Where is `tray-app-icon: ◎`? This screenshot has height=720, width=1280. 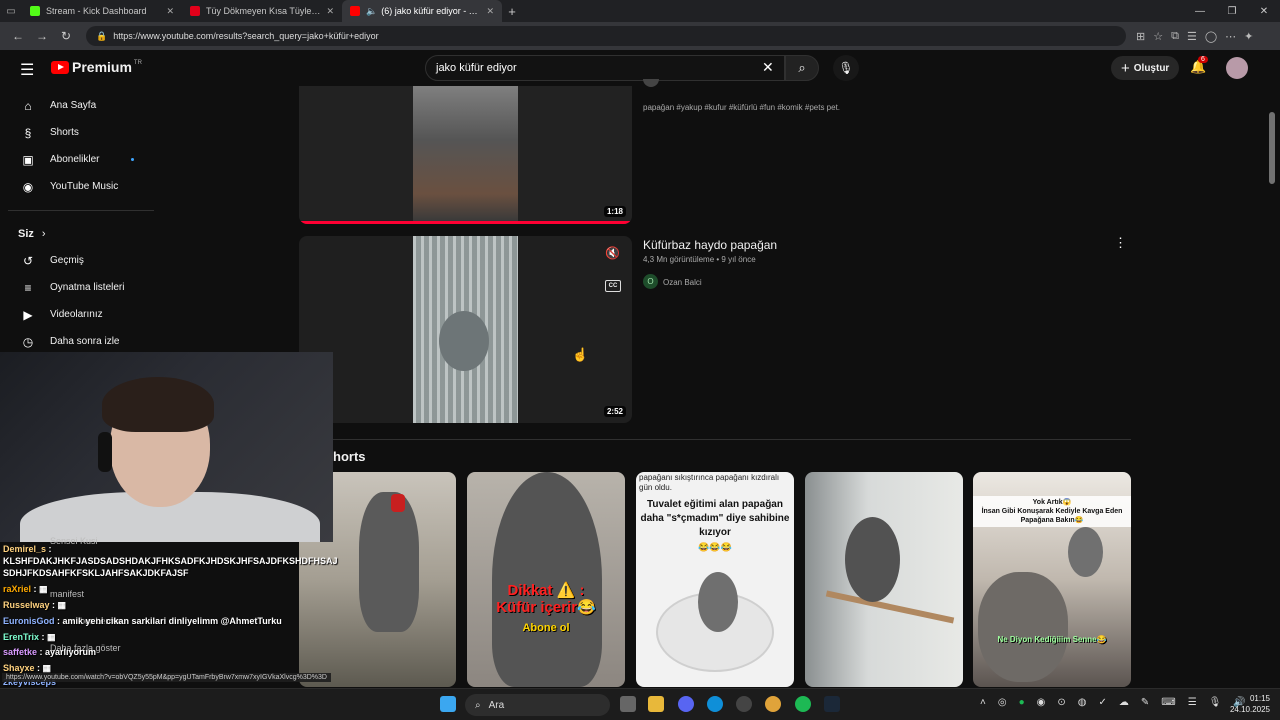
tray-app-icon: ◎ is located at coordinates (1002, 702).